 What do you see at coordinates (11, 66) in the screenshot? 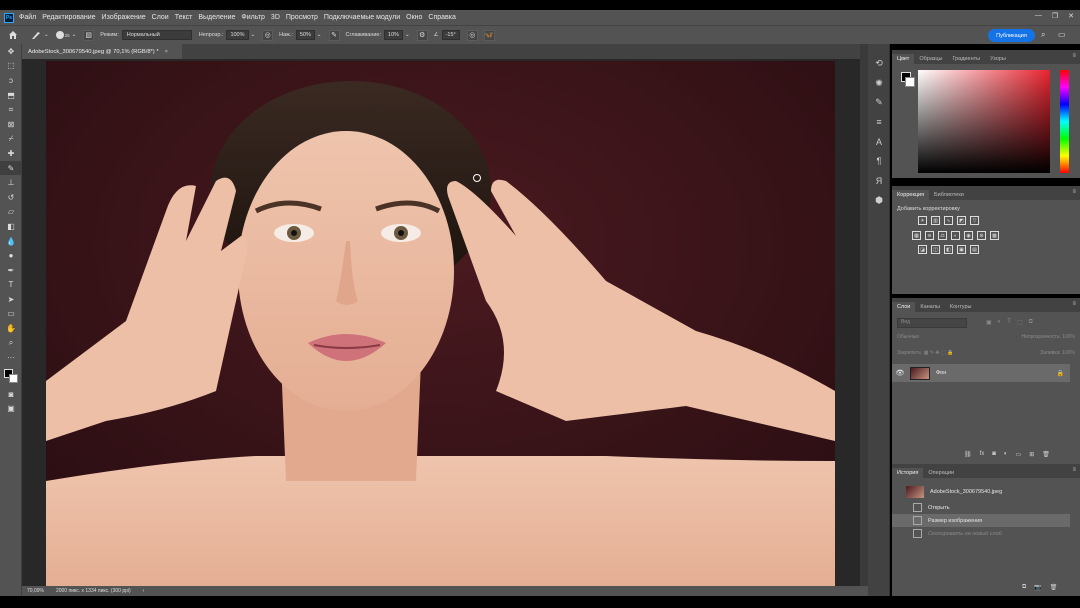
I see `marquee-tool-icon: ⬚` at bounding box center [11, 66].